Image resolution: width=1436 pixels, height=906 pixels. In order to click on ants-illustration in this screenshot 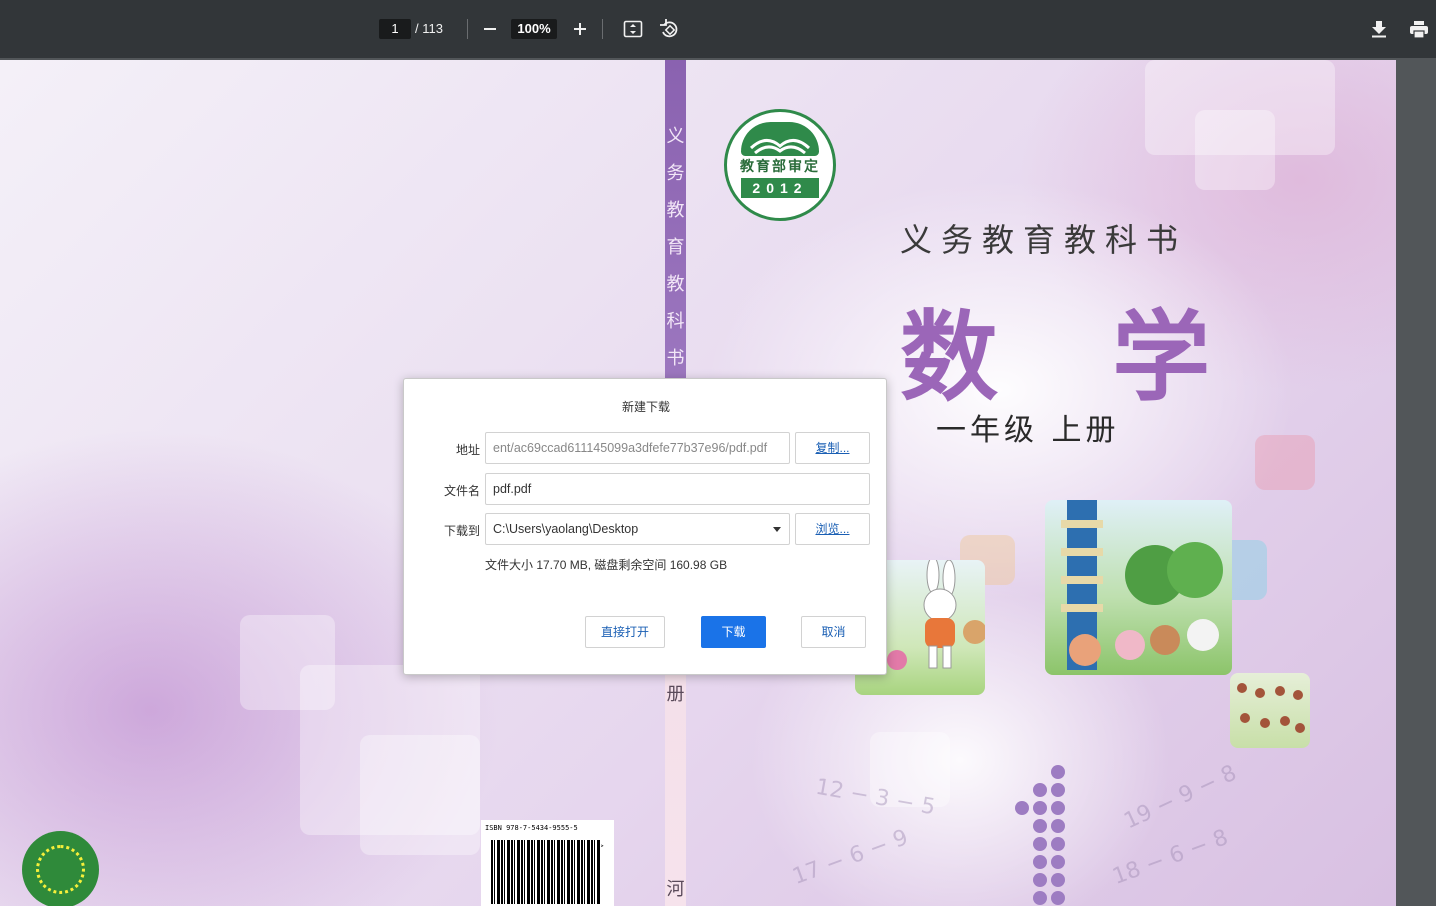, I will do `click(1271, 708)`.